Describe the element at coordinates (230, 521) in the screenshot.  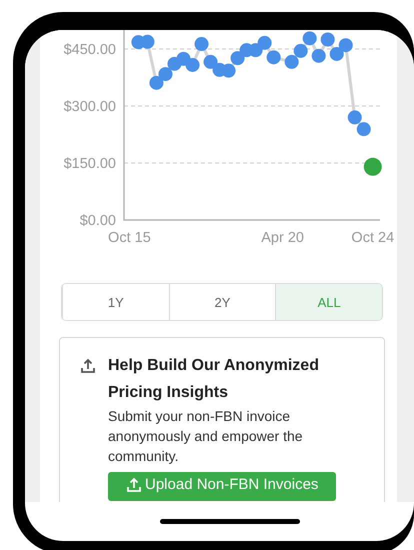
I see `home-indicator` at that location.